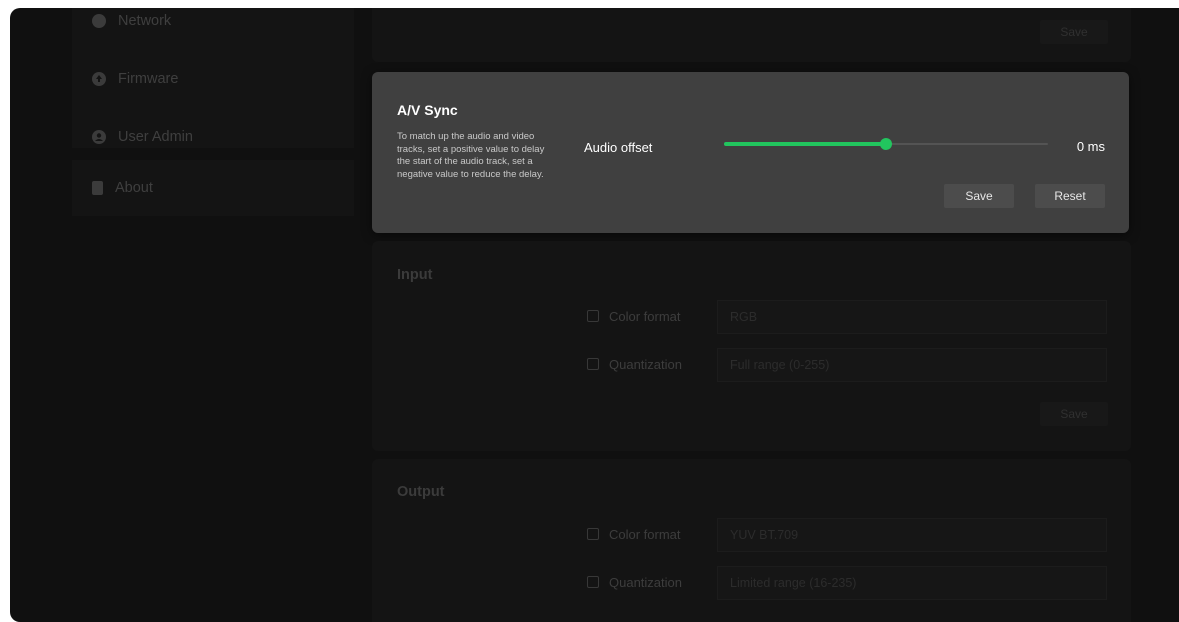 The width and height of the screenshot is (1179, 622). Describe the element at coordinates (421, 492) in the screenshot. I see `card-title: Output` at that location.